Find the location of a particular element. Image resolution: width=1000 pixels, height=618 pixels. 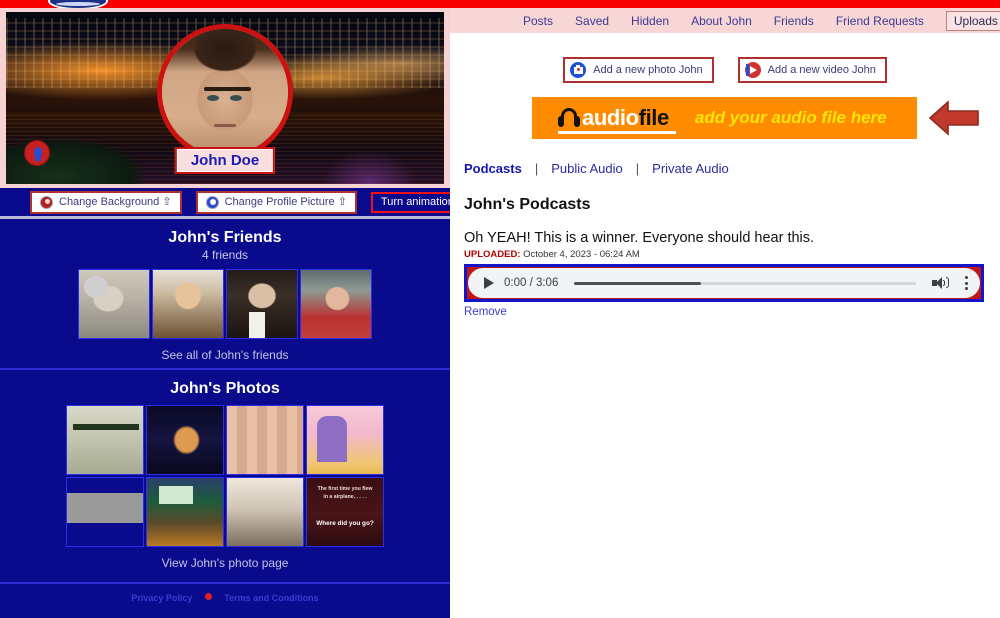

tab-public-audio: Public Audio is located at coordinates (587, 168).